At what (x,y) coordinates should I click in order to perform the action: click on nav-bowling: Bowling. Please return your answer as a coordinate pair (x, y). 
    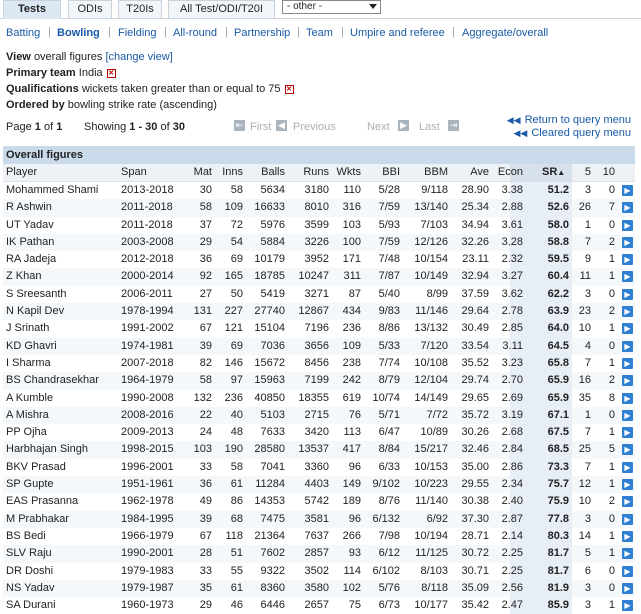
    Looking at the image, I should click on (78, 33).